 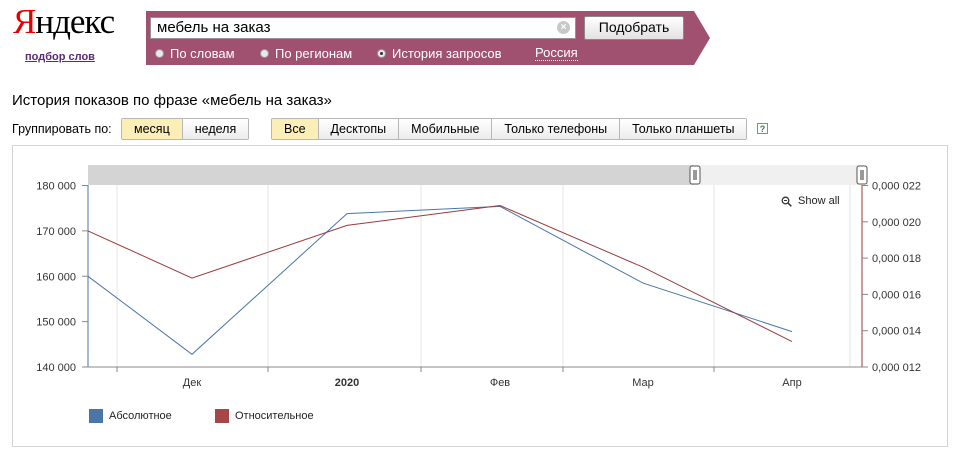 What do you see at coordinates (347, 383) in the screenshot?
I see `x-tick-label: 2020` at bounding box center [347, 383].